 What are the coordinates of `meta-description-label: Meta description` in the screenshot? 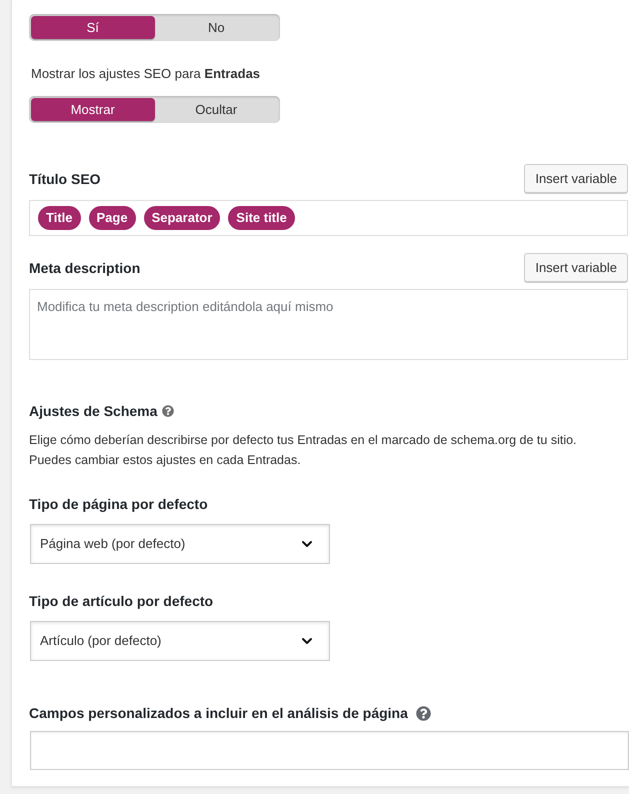 It's located at (84, 268).